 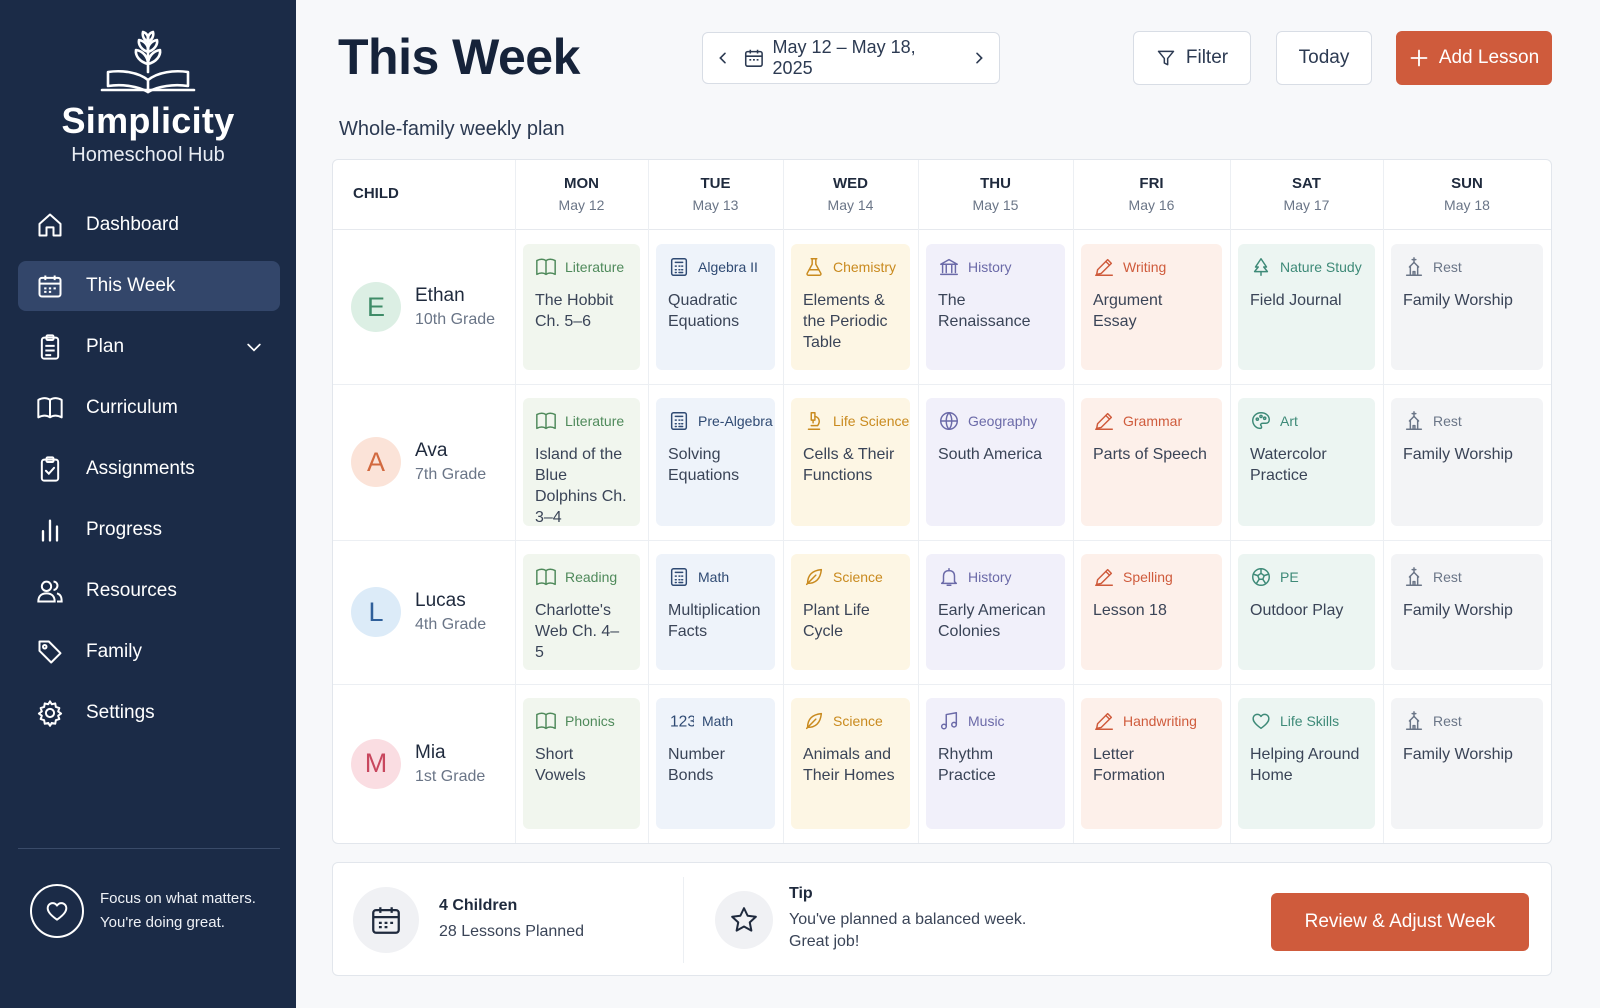 What do you see at coordinates (511, 931) in the screenshot?
I see `lessons-planned: 28 Lessons Planned` at bounding box center [511, 931].